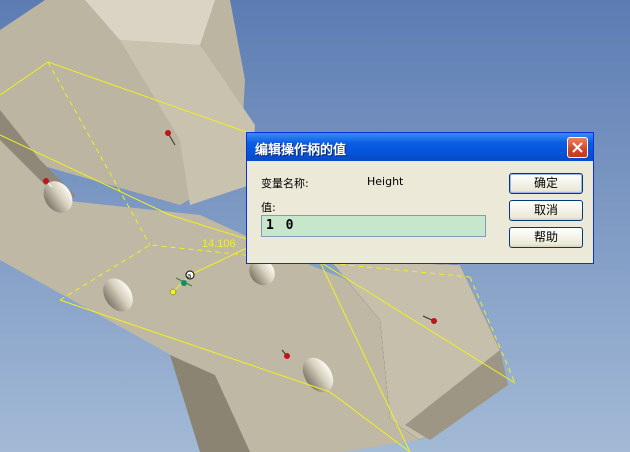 This screenshot has height=452, width=630. What do you see at coordinates (173, 292) in the screenshot?
I see `handle-point-yellow` at bounding box center [173, 292].